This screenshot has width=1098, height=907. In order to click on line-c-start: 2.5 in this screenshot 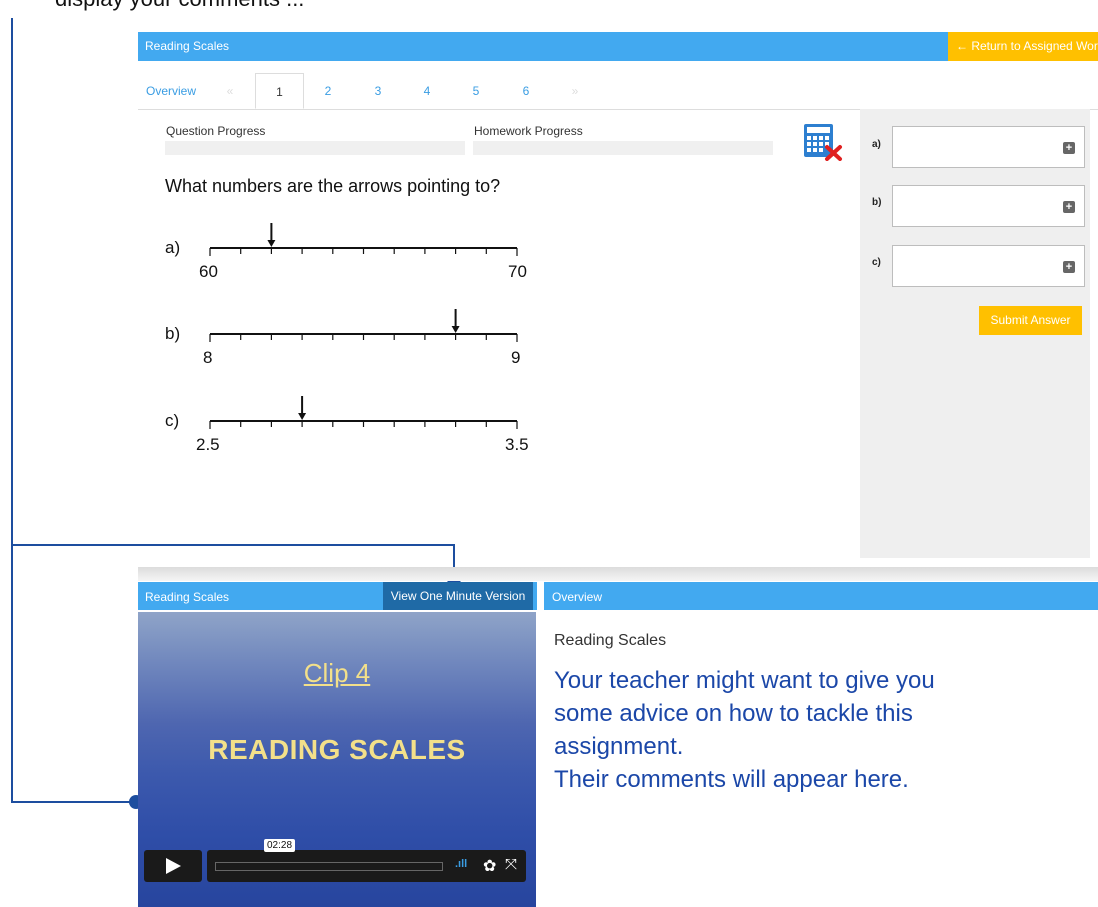, I will do `click(208, 444)`.